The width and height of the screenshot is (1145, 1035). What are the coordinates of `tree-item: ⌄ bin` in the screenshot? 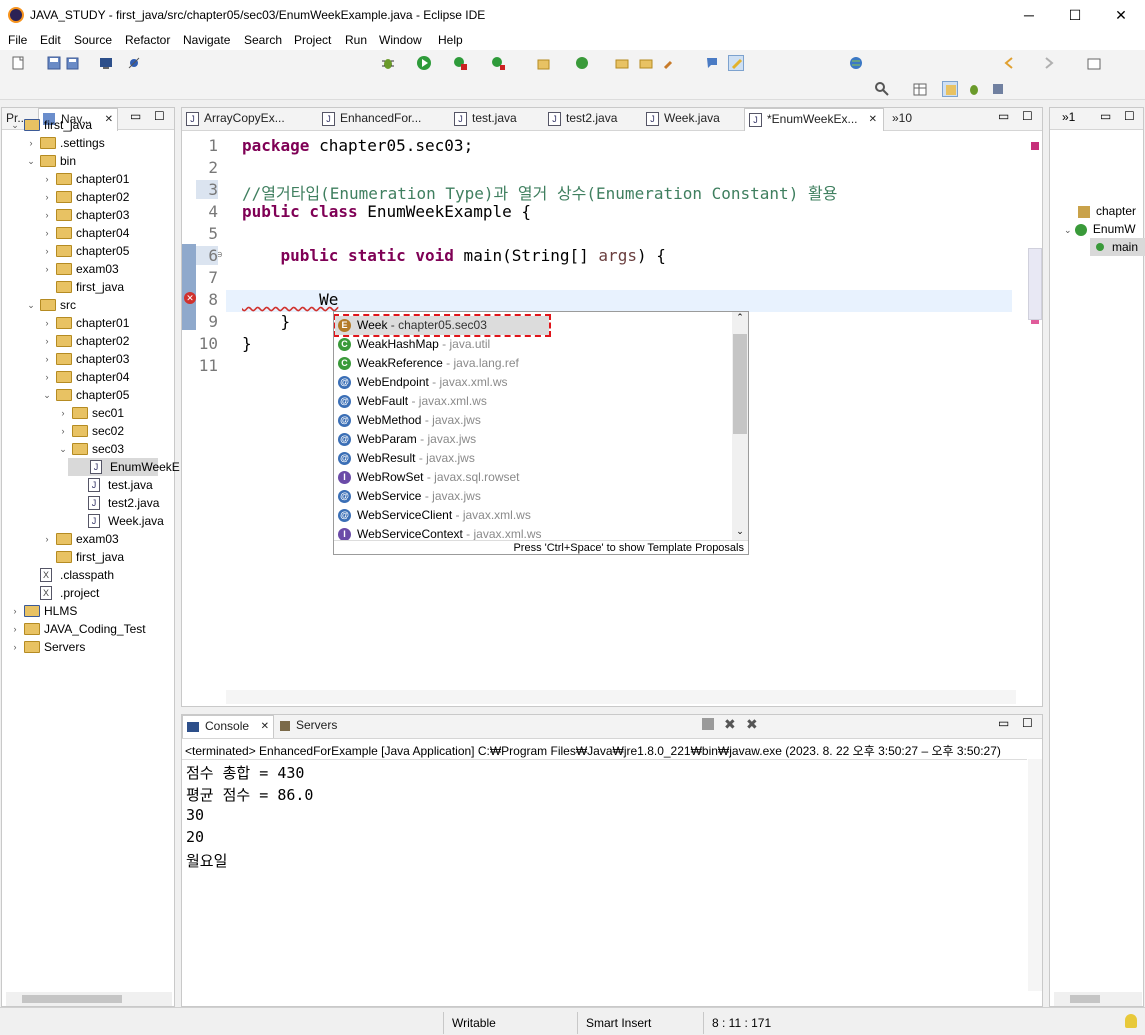 It's located at (88, 161).